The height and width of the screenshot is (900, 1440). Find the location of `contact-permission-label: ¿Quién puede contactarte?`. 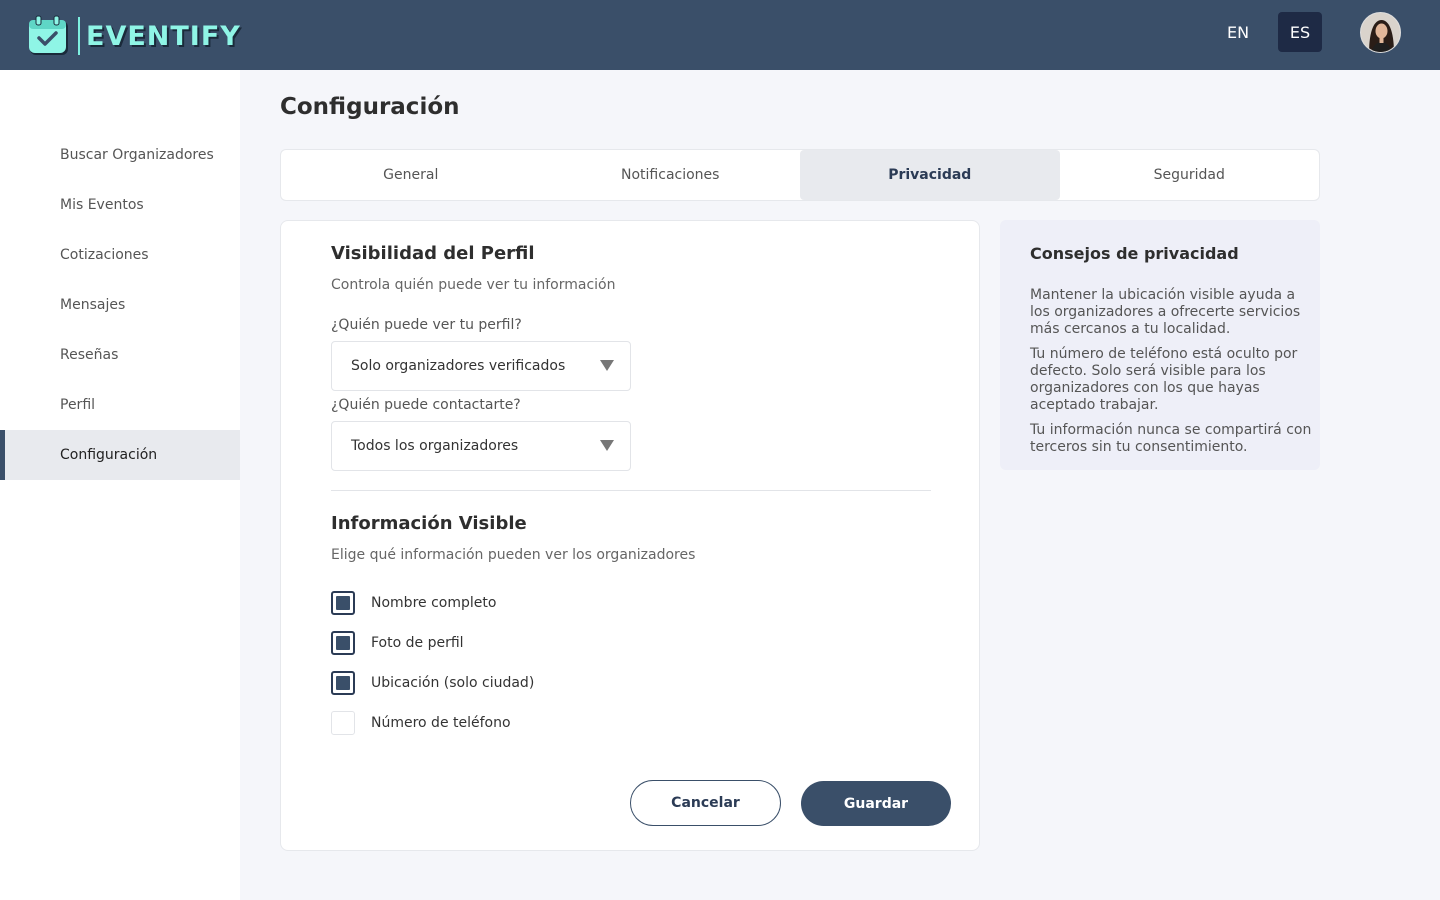

contact-permission-label: ¿Quién puede contactarte? is located at coordinates (426, 405).